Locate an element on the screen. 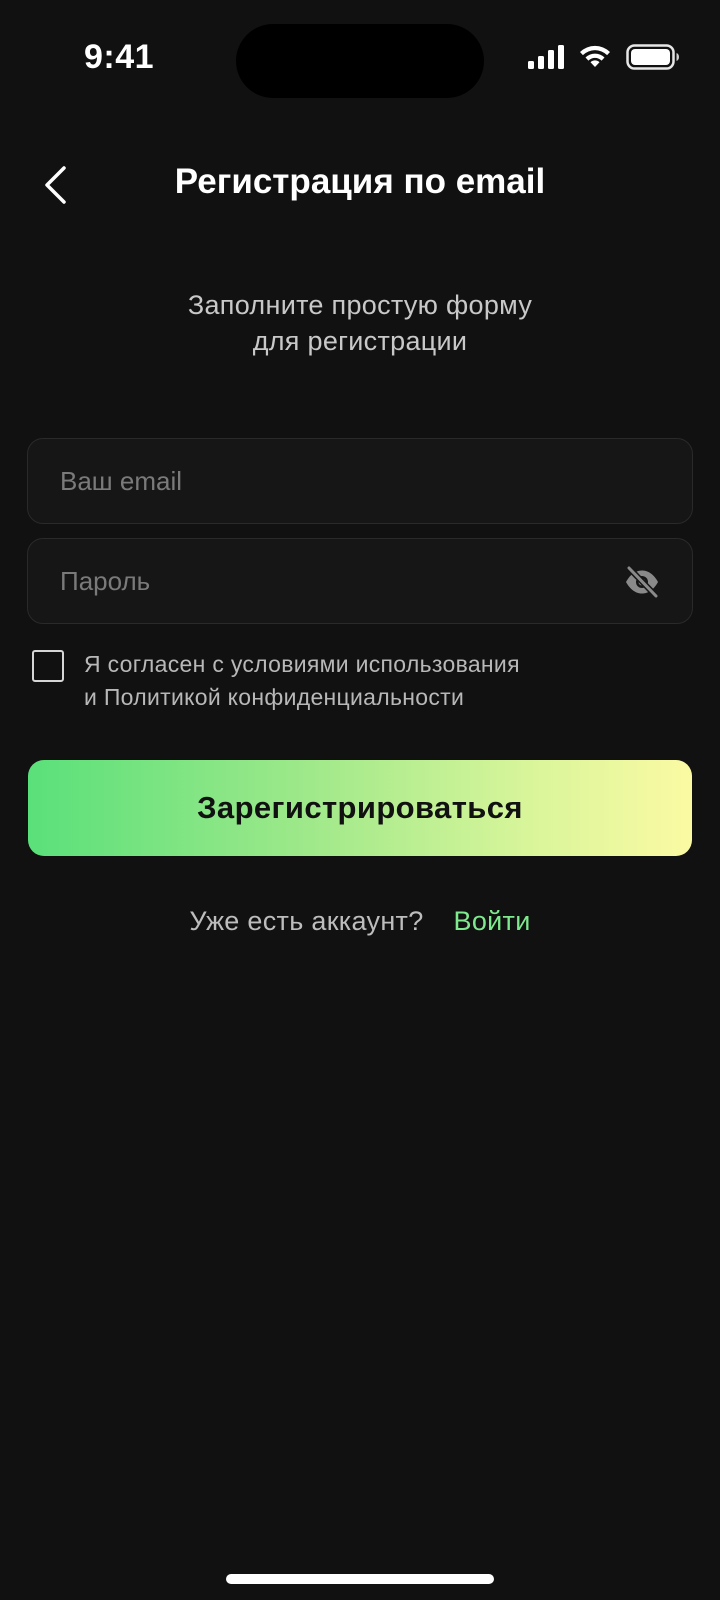 The width and height of the screenshot is (720, 1600). eye-off-icon is located at coordinates (642, 582).